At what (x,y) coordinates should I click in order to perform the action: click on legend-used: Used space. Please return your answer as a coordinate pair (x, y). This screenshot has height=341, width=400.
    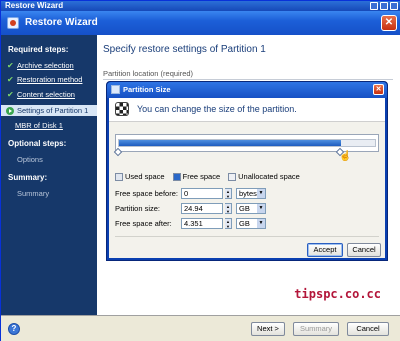
    Looking at the image, I should click on (140, 176).